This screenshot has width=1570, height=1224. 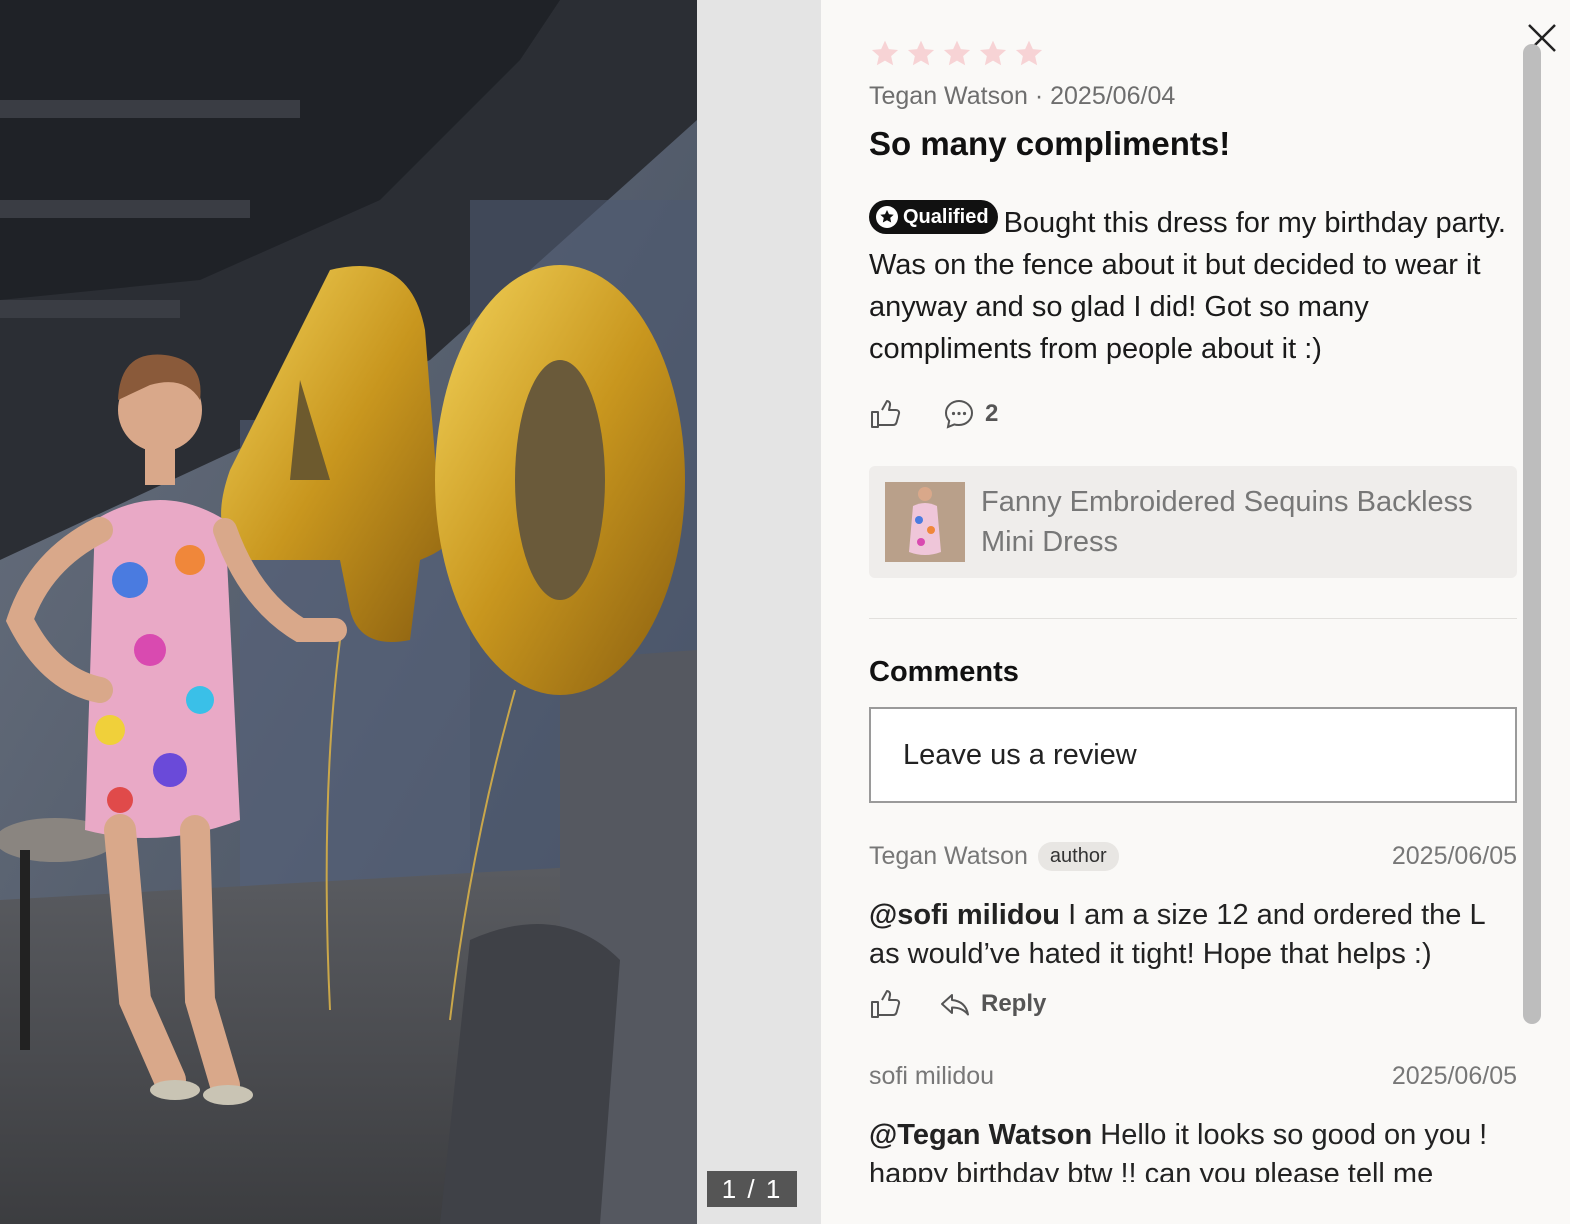 I want to click on reply-label: Reply, so click(x=1014, y=1003).